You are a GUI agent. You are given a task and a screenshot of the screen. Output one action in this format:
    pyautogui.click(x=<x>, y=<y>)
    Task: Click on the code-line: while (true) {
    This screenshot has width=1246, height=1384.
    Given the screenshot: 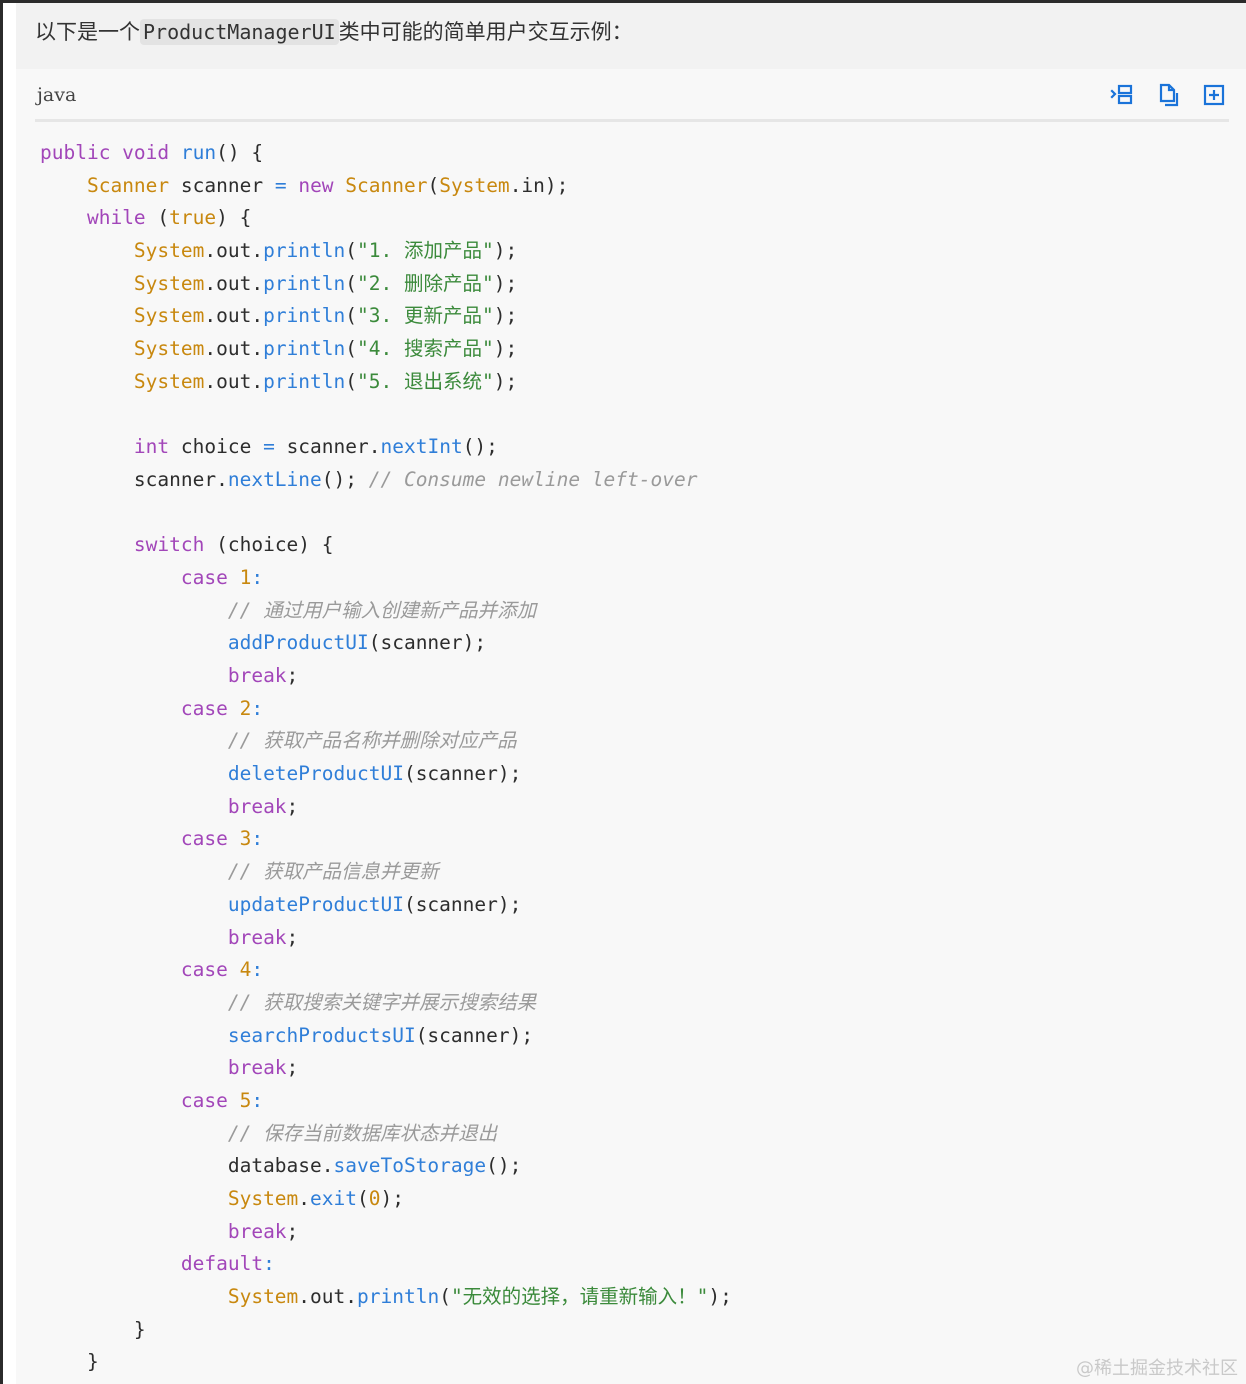 What is the action you would take?
    pyautogui.click(x=386, y=218)
    